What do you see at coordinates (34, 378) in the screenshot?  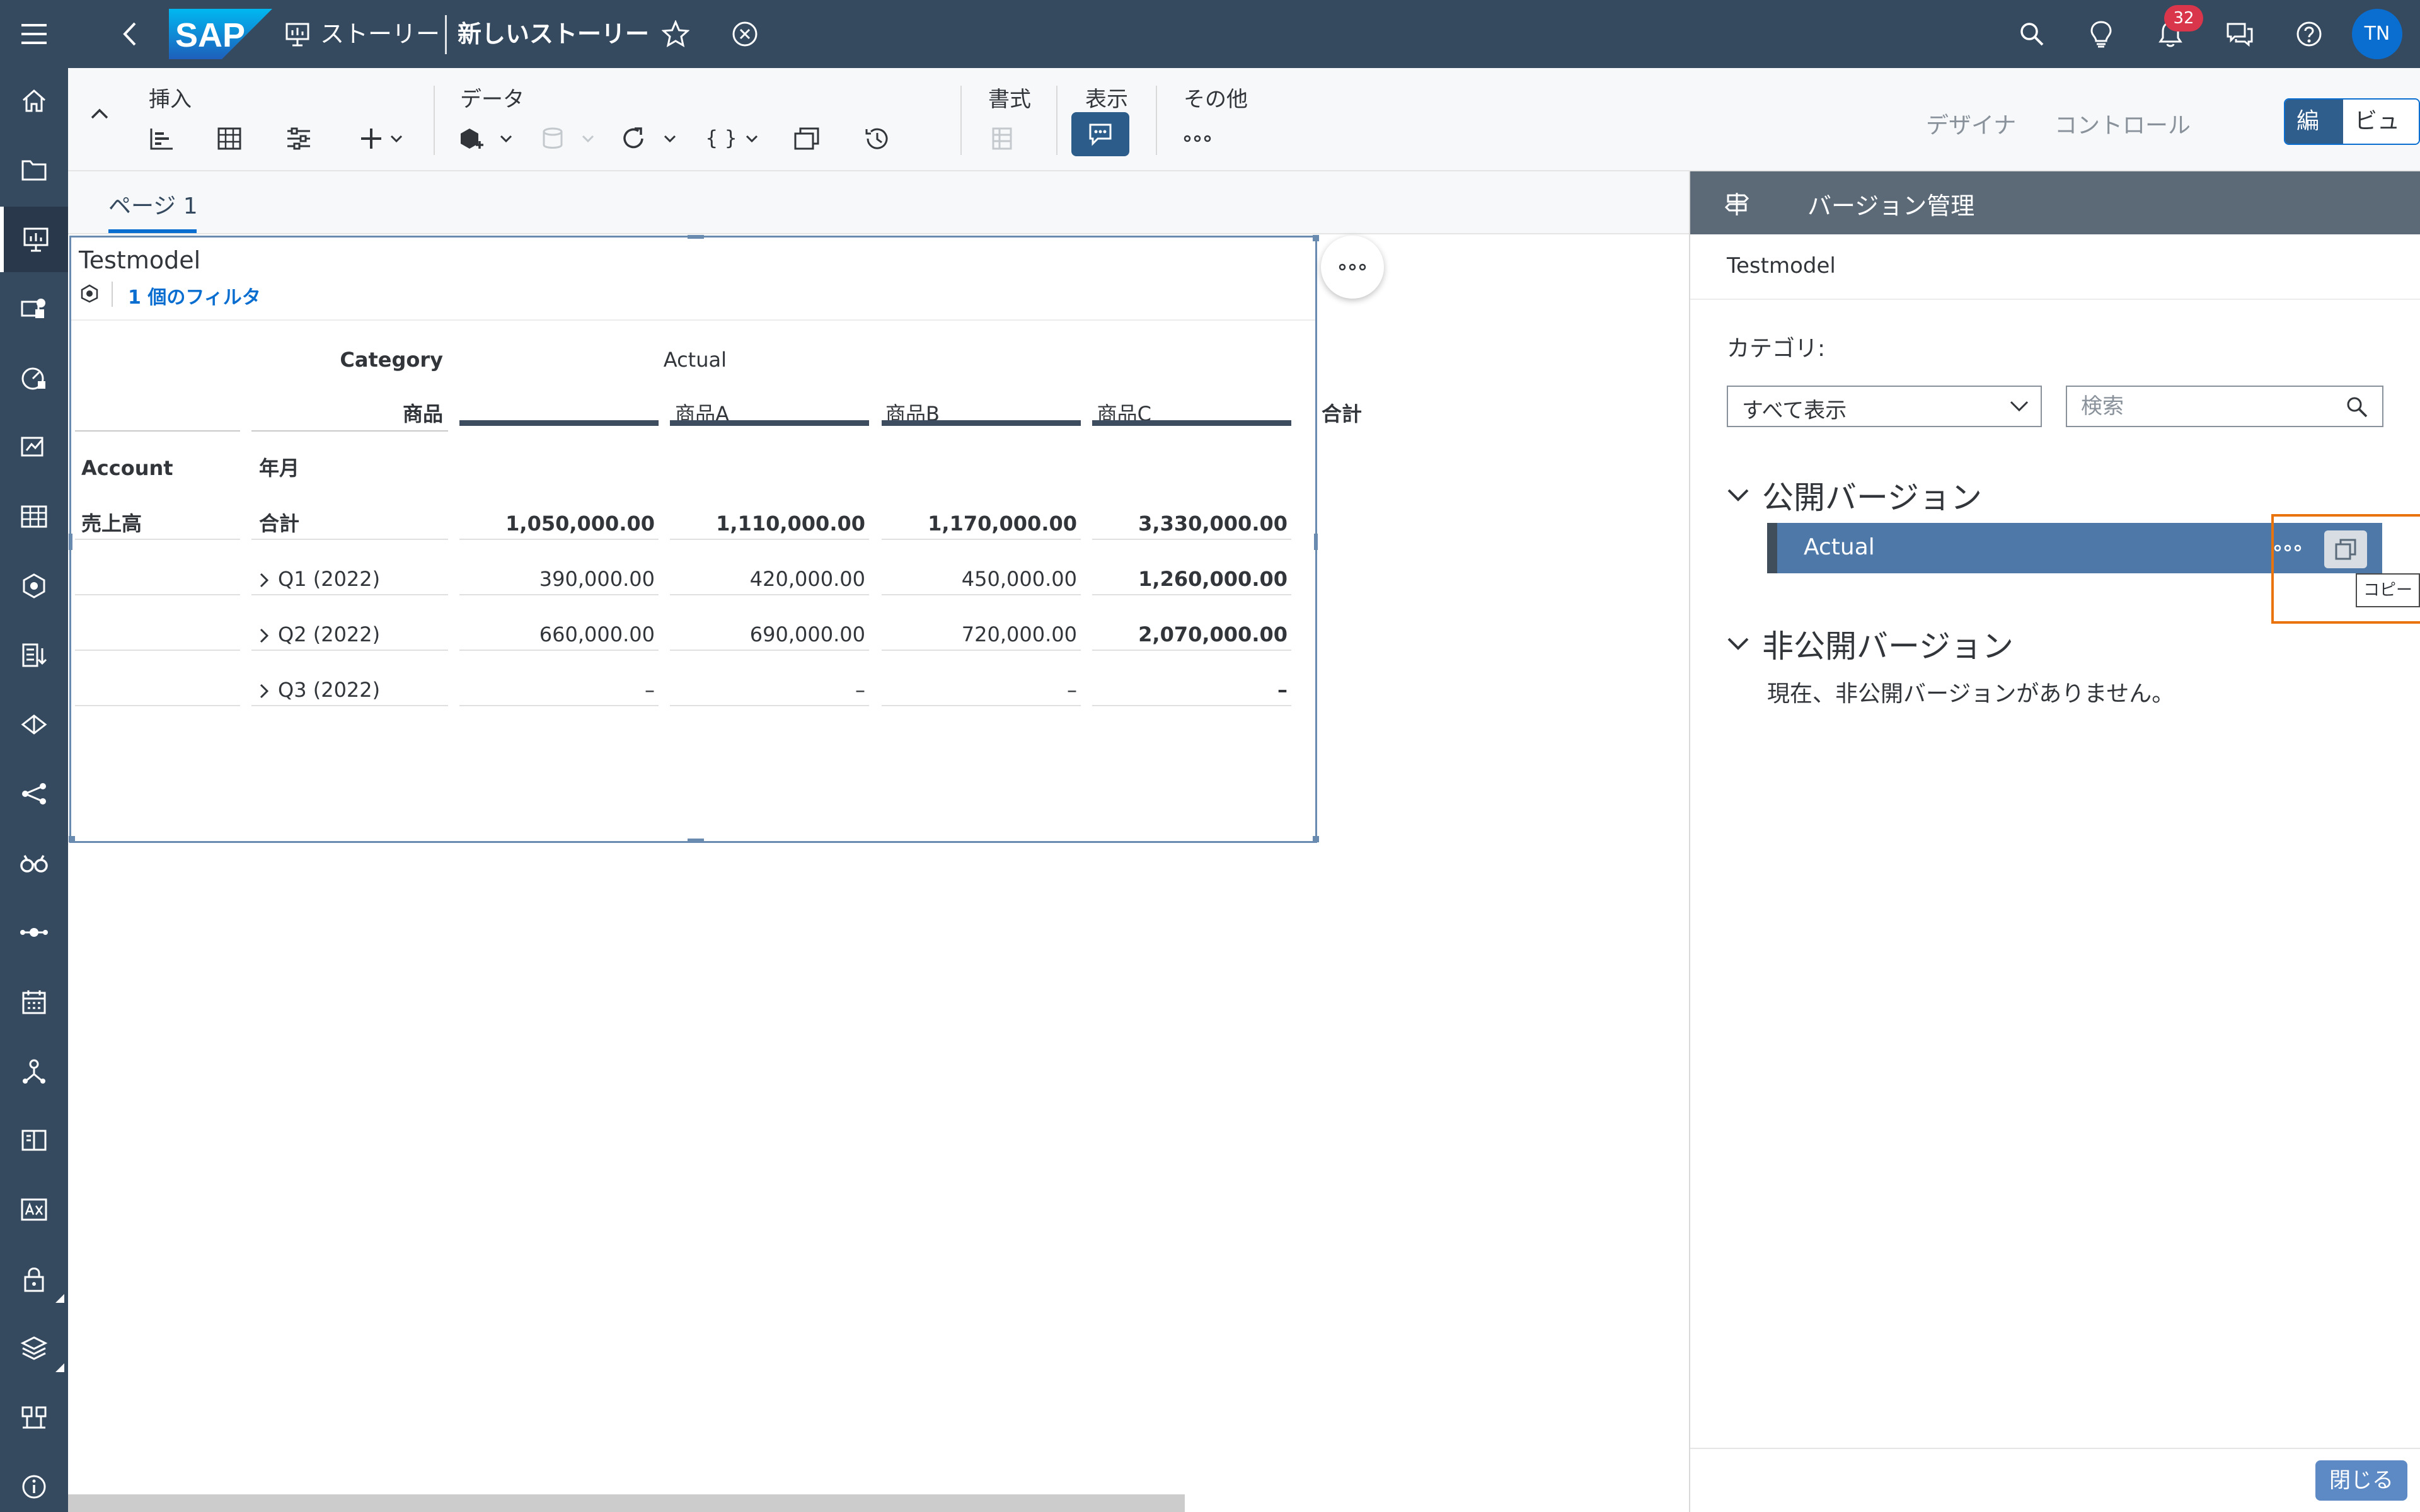 I see `nav-digital-boardroom-icon` at bounding box center [34, 378].